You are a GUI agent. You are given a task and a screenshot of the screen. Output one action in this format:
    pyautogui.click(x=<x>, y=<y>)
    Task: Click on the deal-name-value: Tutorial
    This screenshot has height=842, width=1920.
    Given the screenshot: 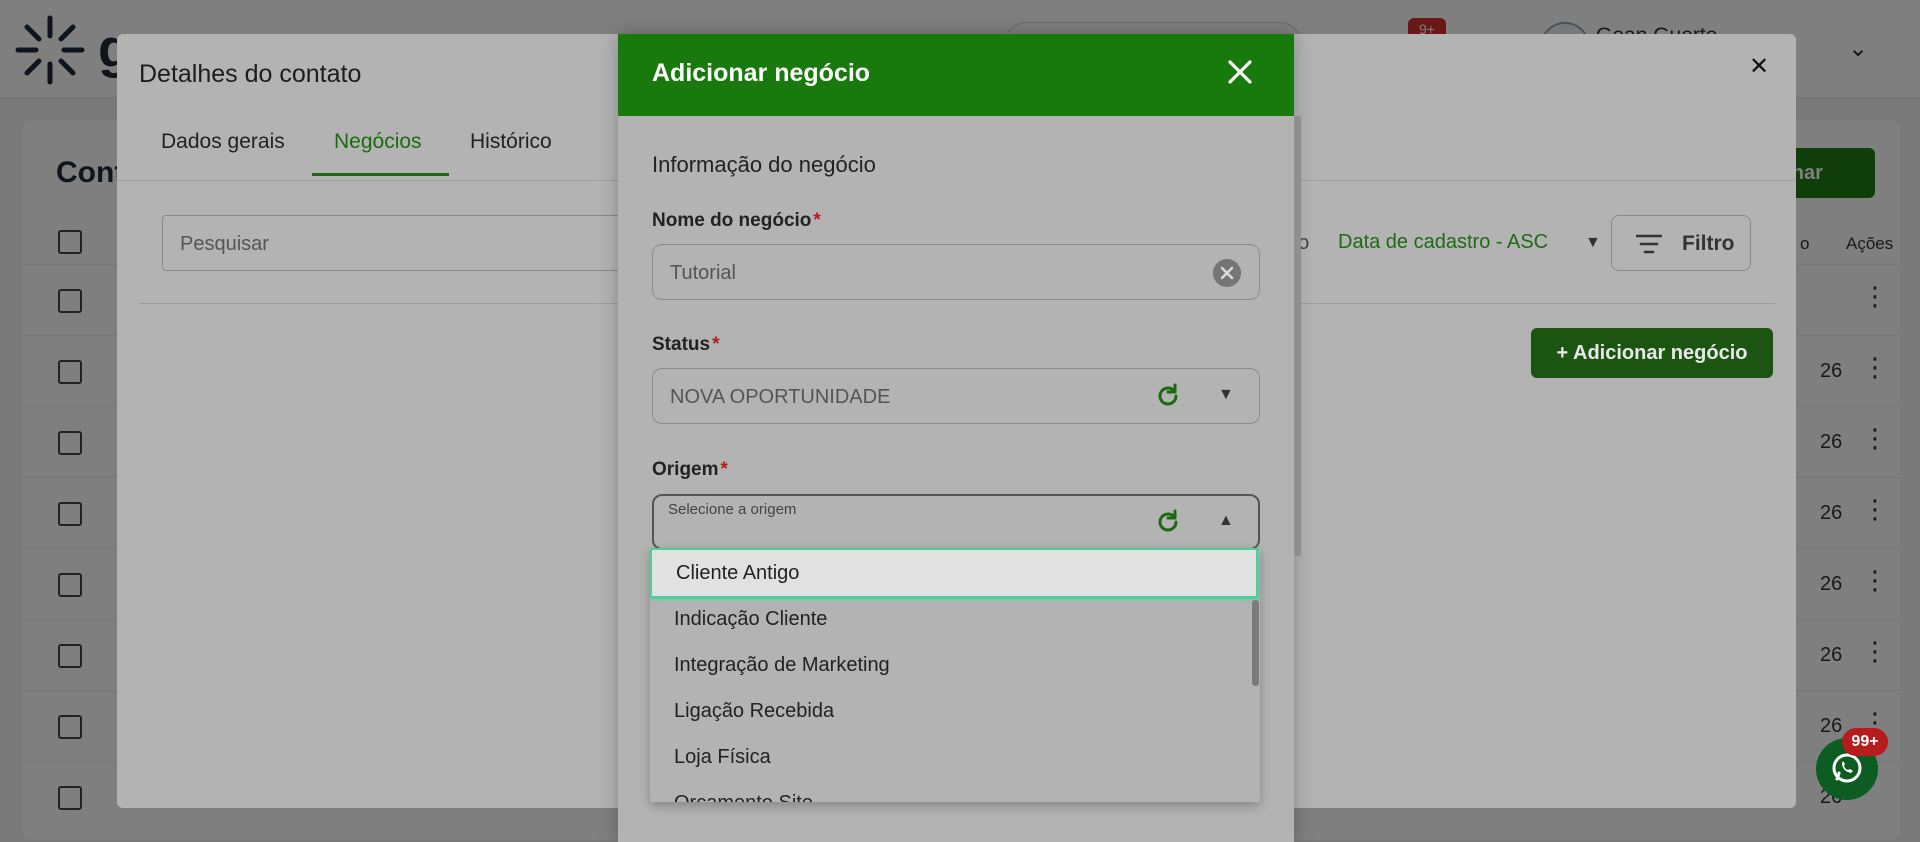 What is the action you would take?
    pyautogui.click(x=703, y=273)
    